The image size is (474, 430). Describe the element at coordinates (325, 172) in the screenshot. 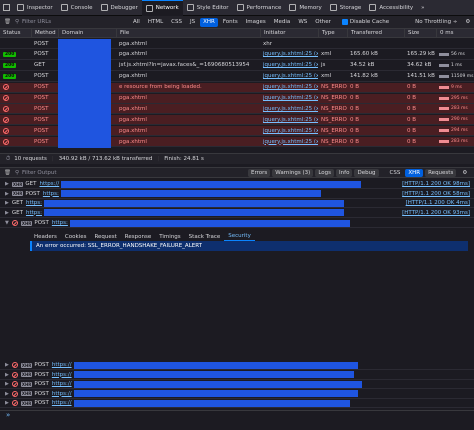

I see `console-filter-logs: Logs` at that location.